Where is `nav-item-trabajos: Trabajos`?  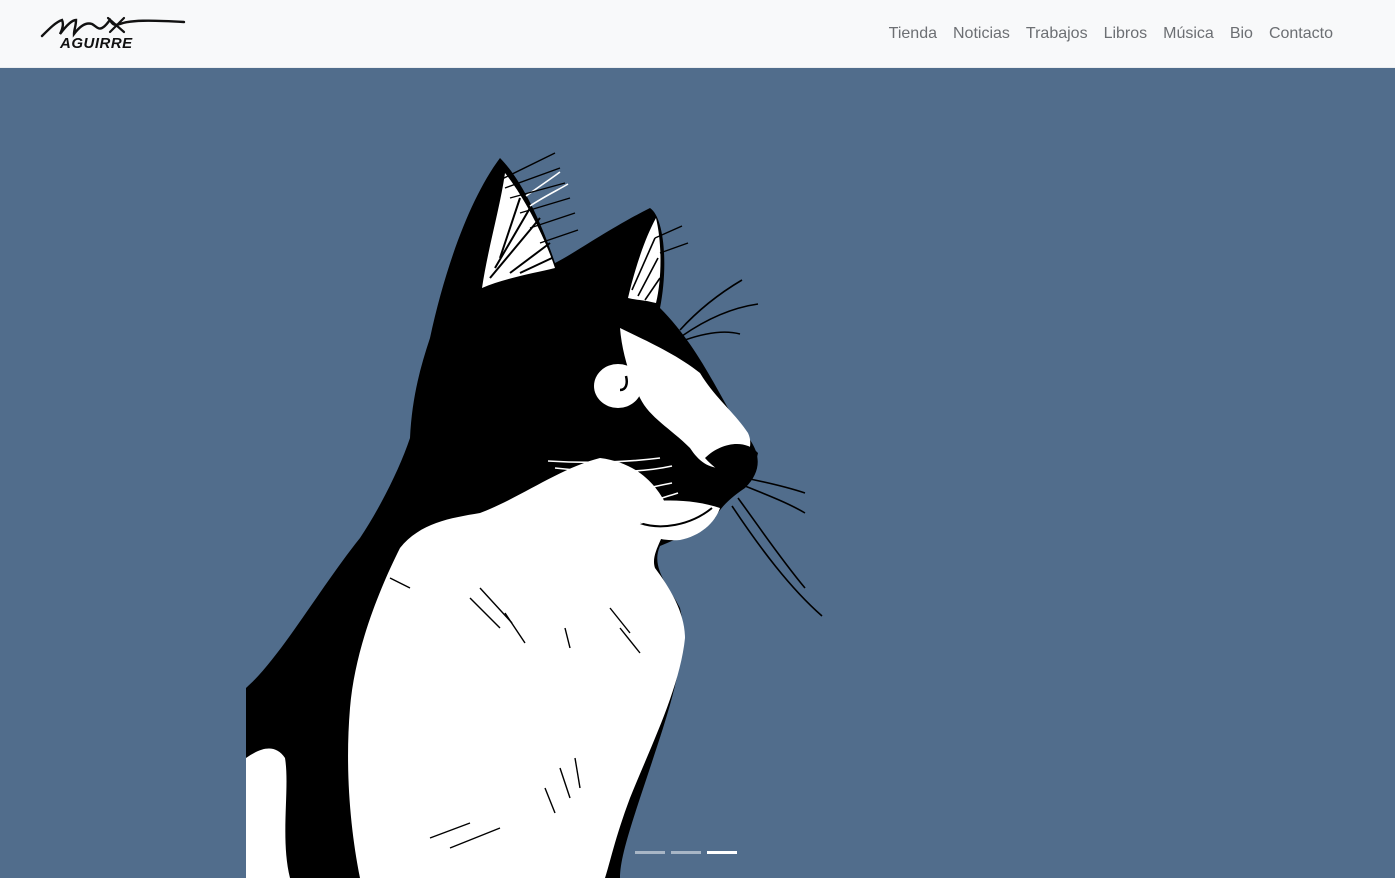
nav-item-trabajos: Trabajos is located at coordinates (1057, 34).